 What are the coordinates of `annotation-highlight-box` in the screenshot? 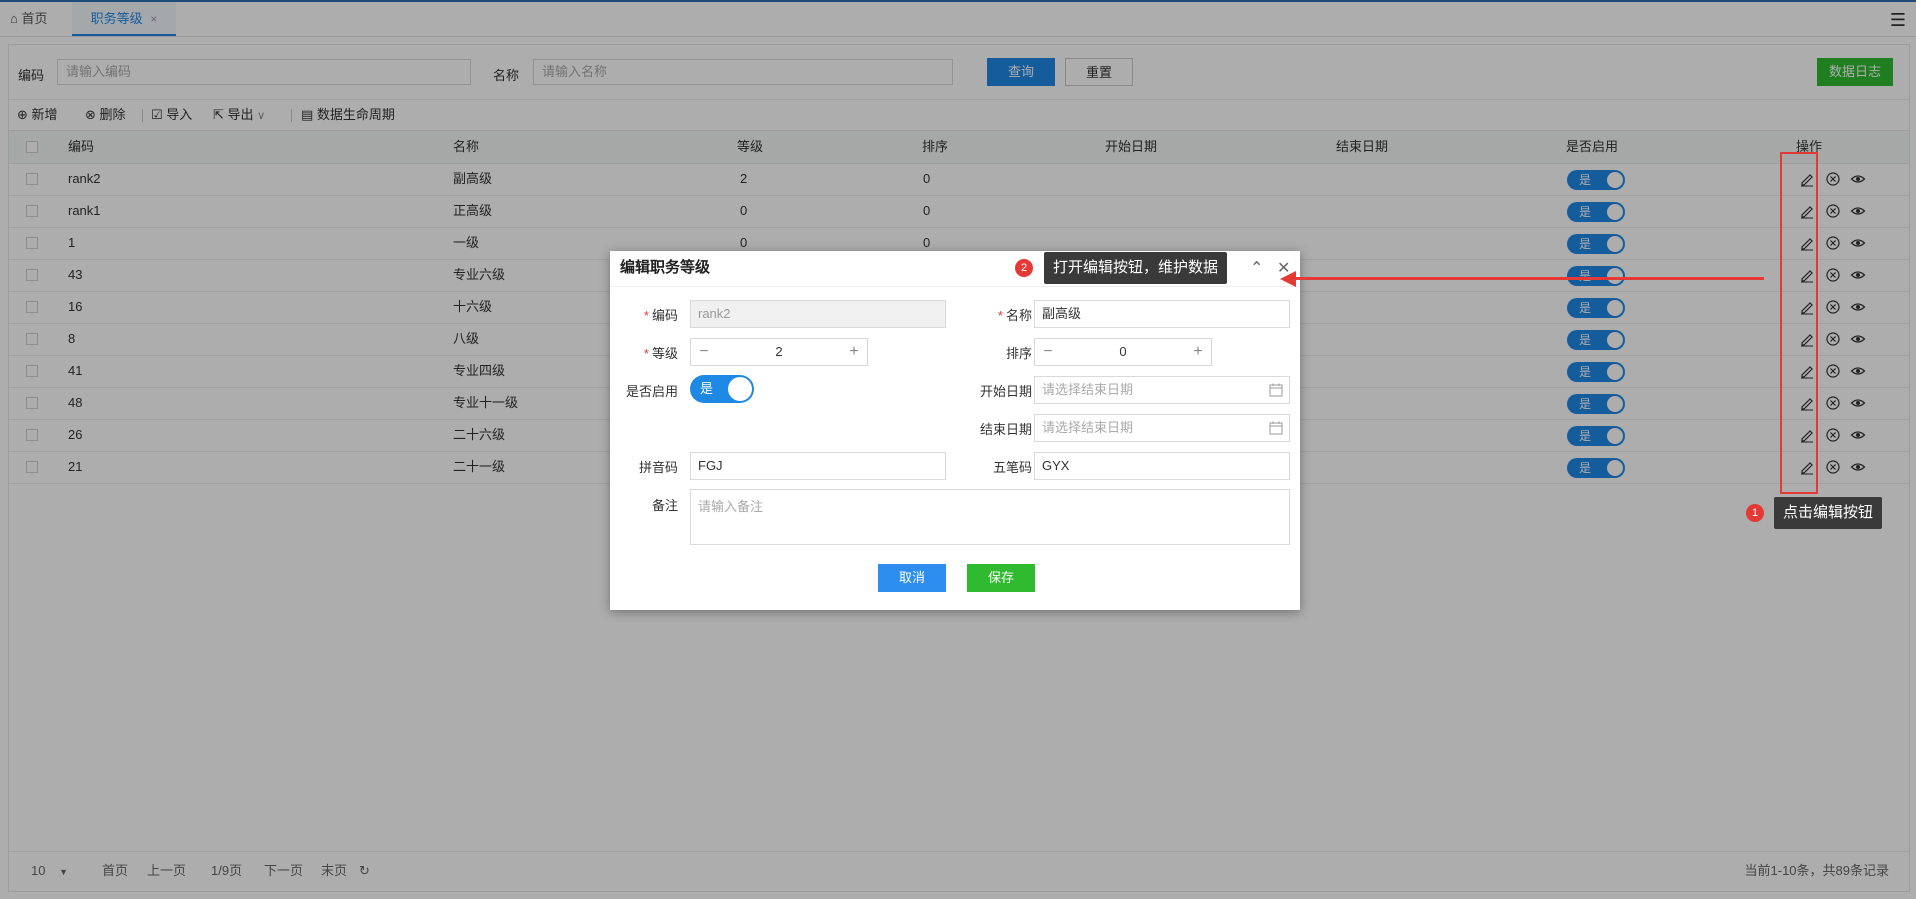 It's located at (1799, 323).